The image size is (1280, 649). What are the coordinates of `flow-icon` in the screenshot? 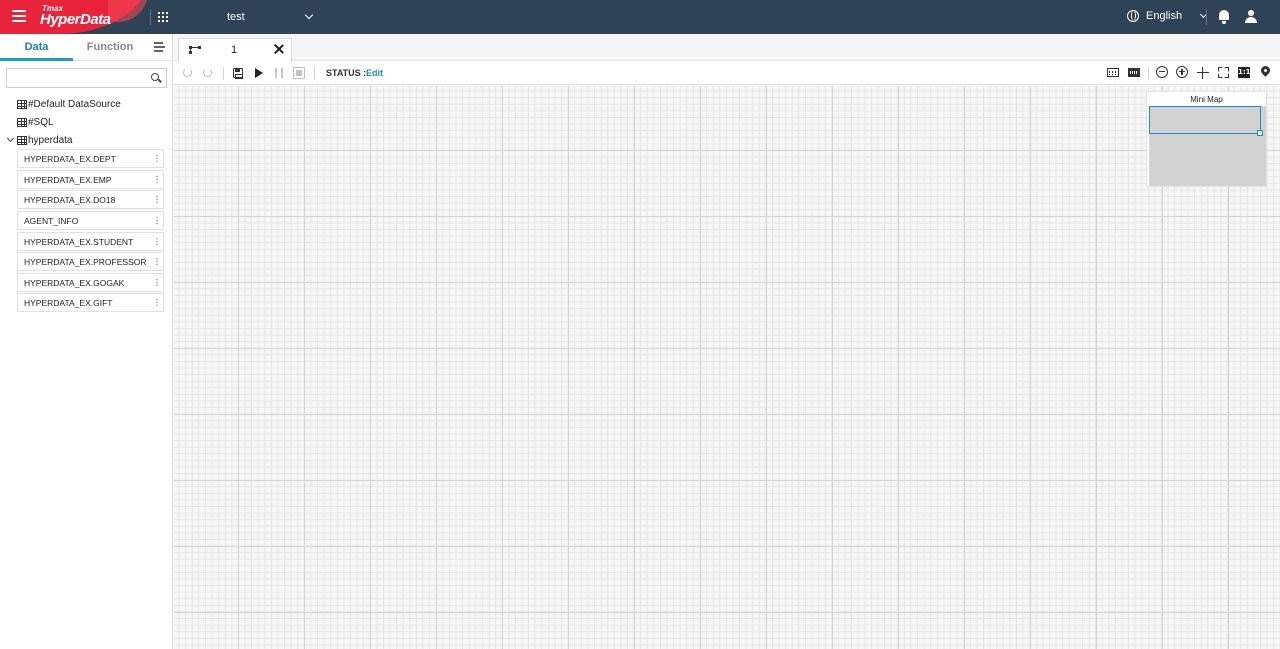 It's located at (195, 50).